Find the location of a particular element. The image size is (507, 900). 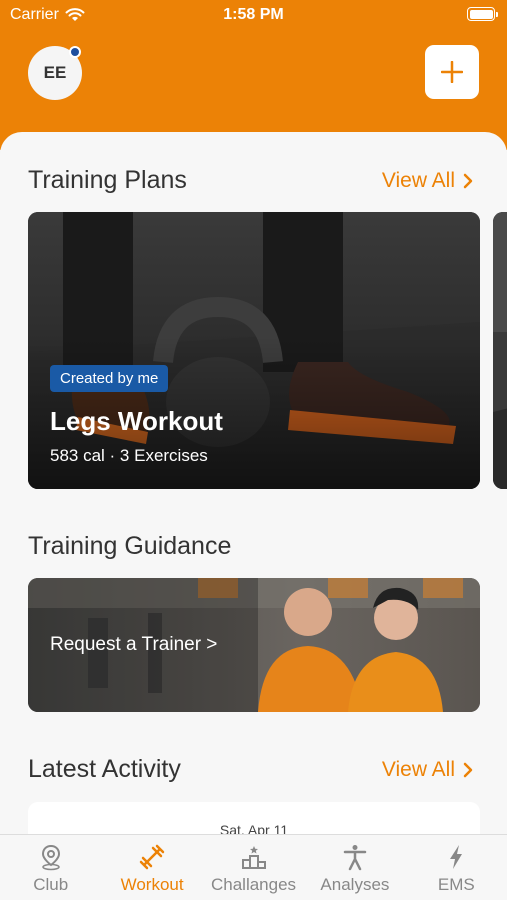

plus-icon is located at coordinates (452, 72).